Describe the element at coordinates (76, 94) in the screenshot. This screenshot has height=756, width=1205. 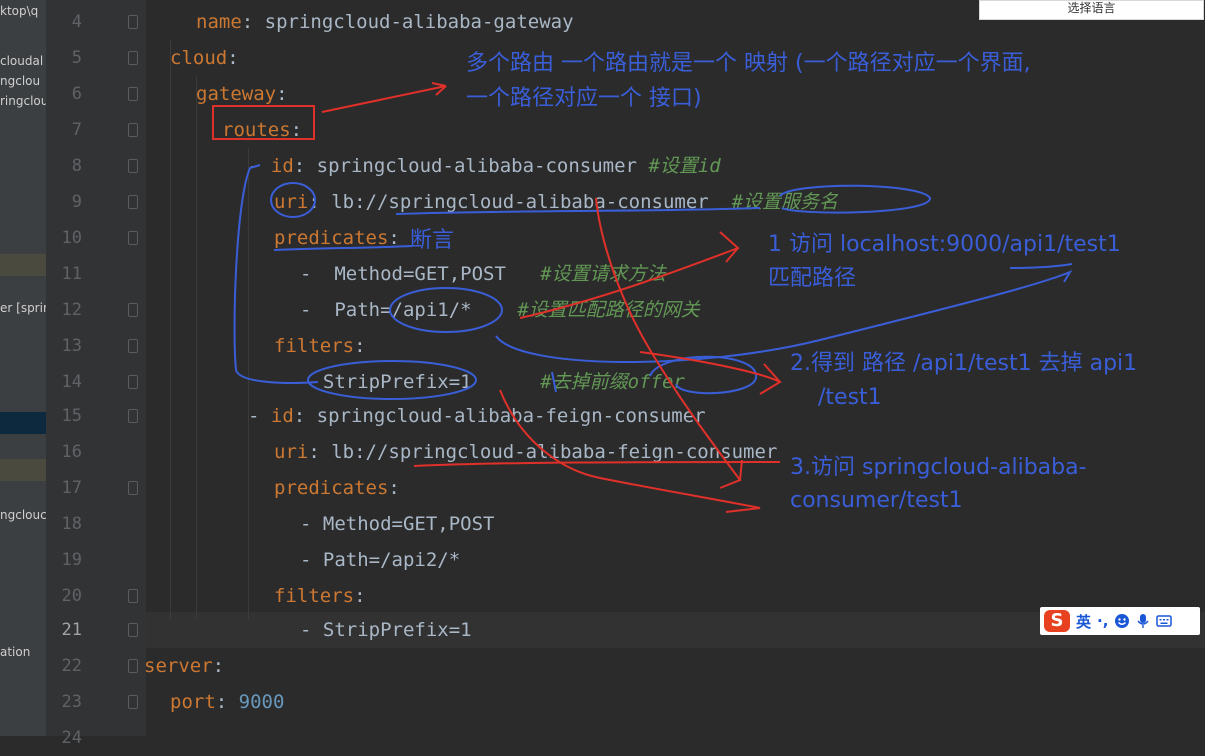
I see `line-number: 6` at that location.